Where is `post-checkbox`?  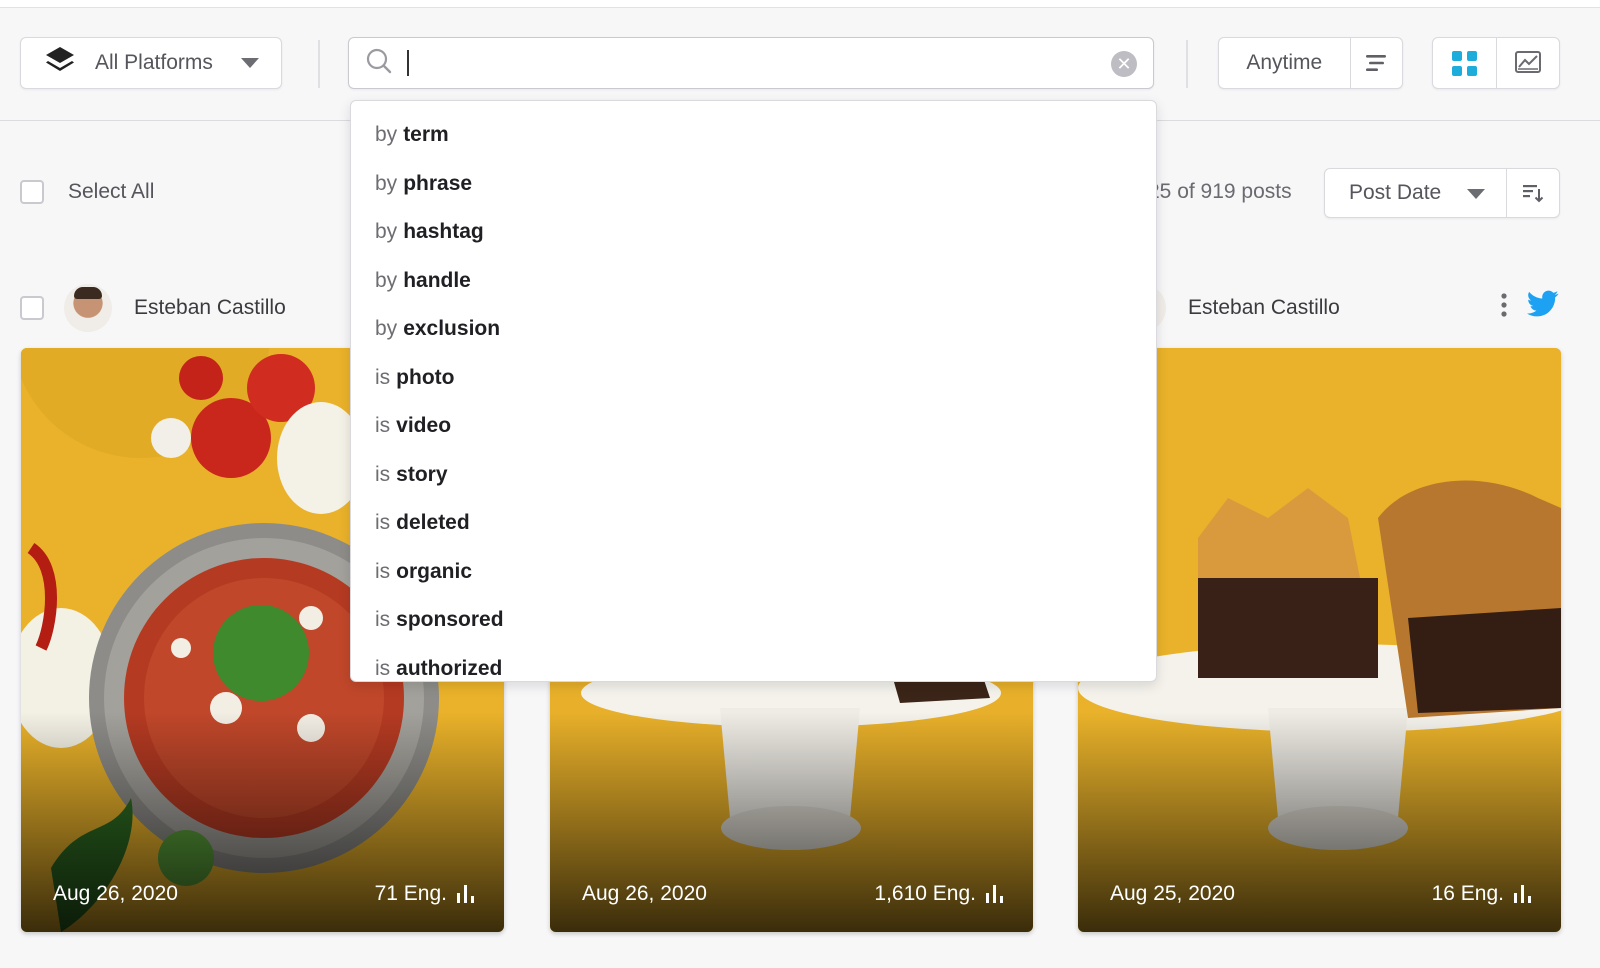 post-checkbox is located at coordinates (32, 308).